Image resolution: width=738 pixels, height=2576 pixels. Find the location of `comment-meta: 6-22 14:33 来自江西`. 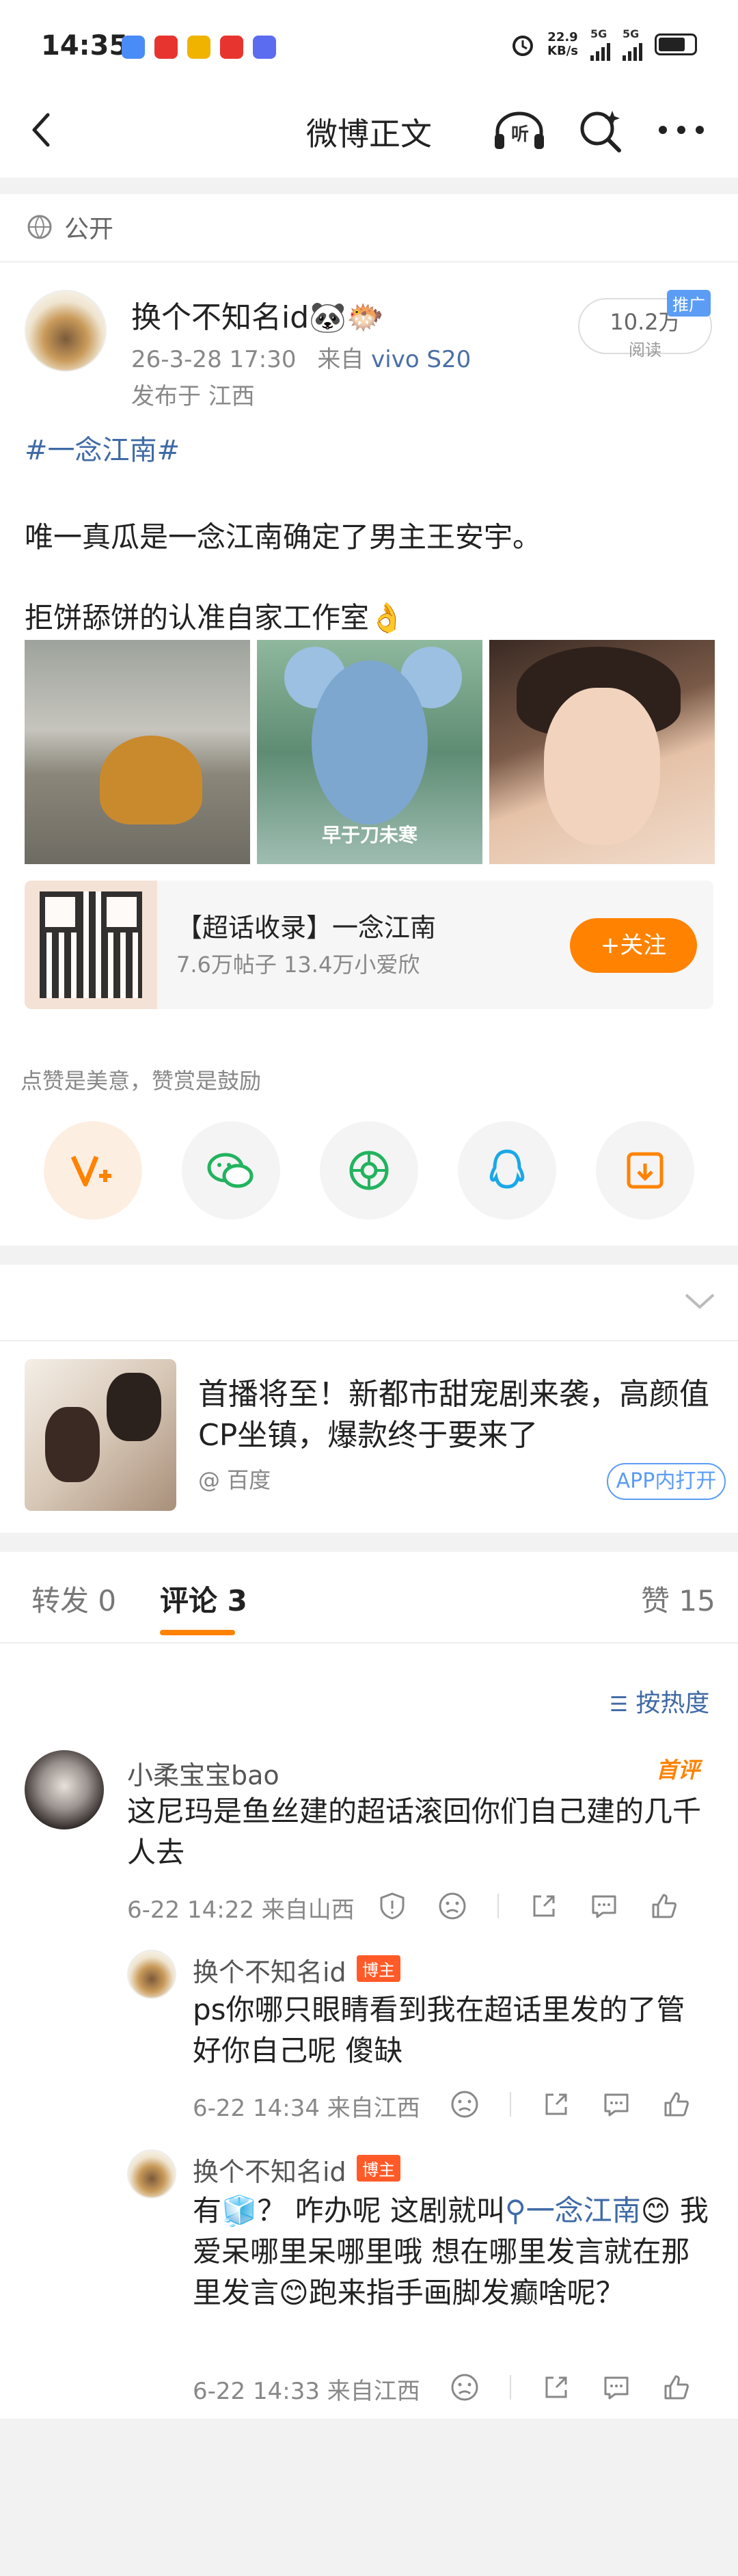

comment-meta: 6-22 14:33 来自江西 is located at coordinates (306, 2391).